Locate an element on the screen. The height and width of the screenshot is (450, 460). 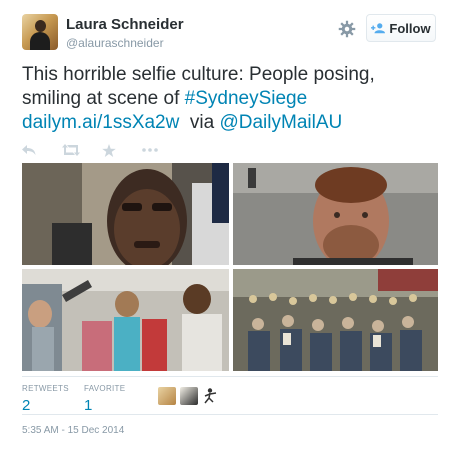
follow-button-label: Follow is located at coordinates (410, 28).